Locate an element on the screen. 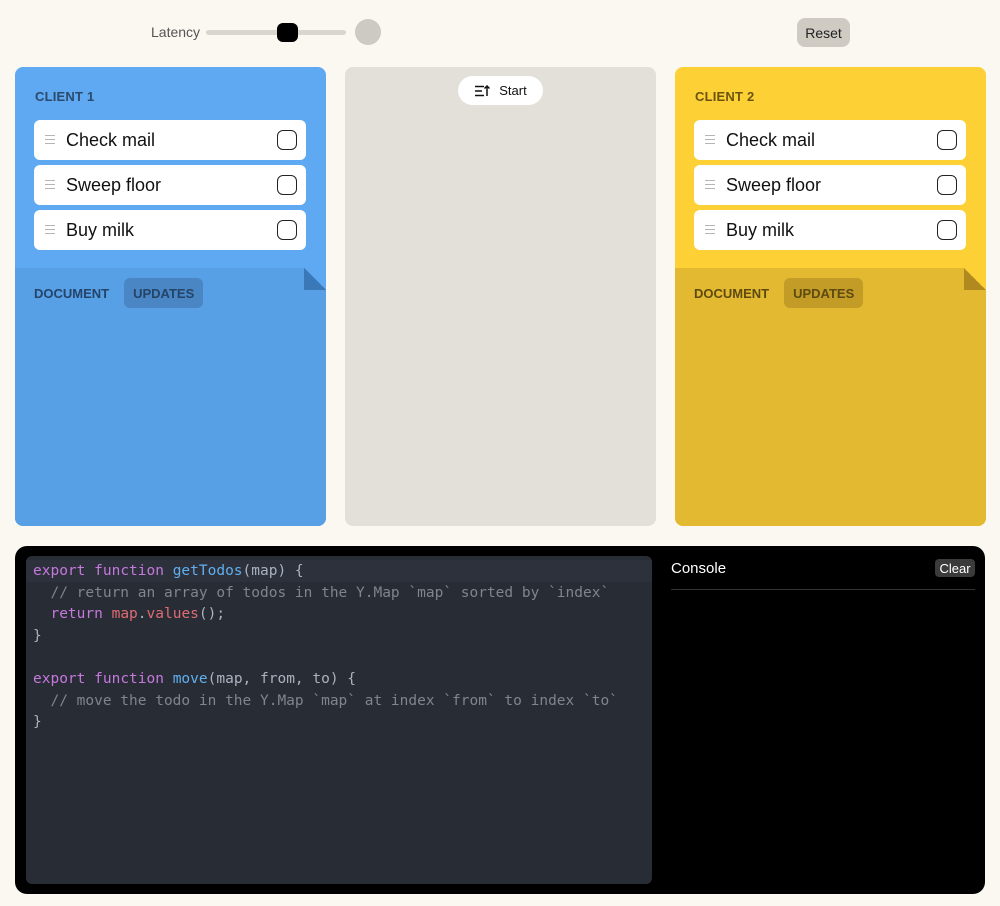  latency-indicator is located at coordinates (368, 32).